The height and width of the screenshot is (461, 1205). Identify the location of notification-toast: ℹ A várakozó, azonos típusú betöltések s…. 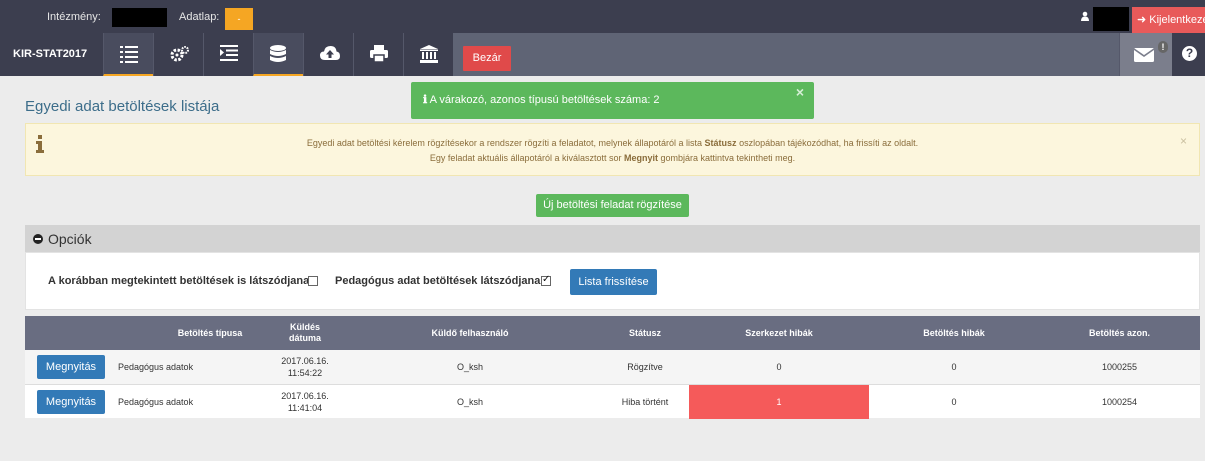
(612, 100).